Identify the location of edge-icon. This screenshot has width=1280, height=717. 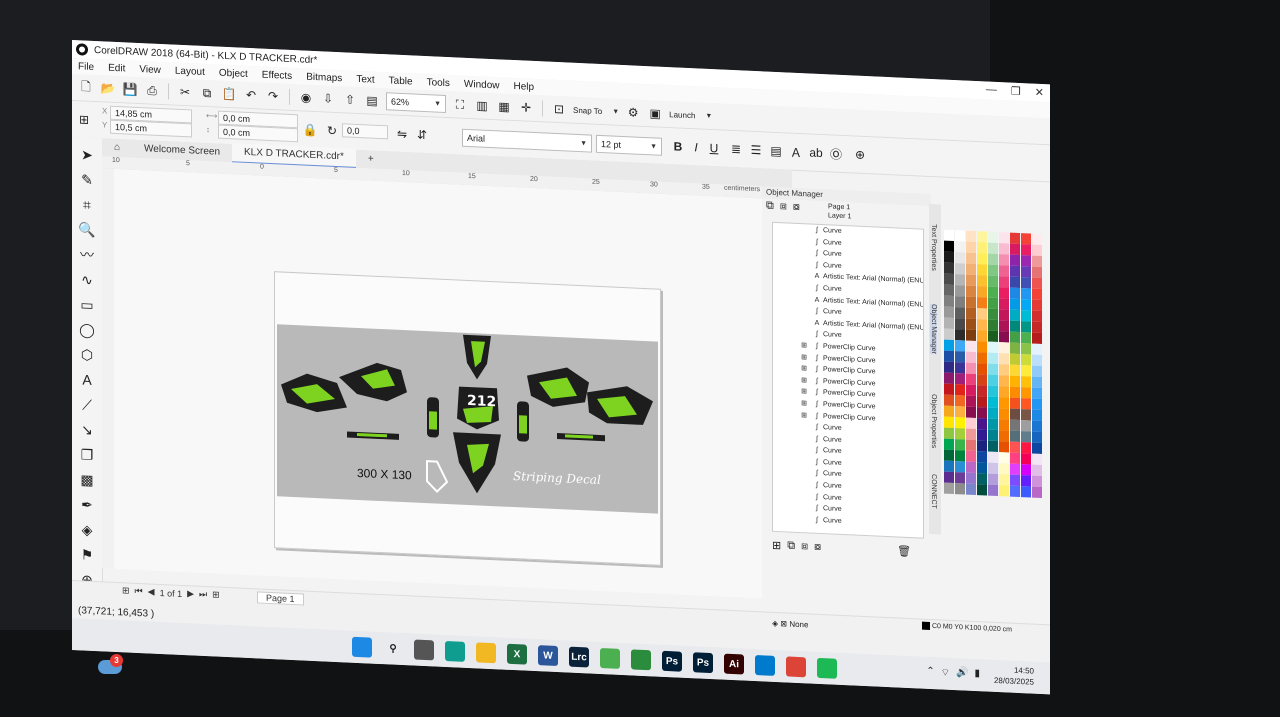
(455, 651).